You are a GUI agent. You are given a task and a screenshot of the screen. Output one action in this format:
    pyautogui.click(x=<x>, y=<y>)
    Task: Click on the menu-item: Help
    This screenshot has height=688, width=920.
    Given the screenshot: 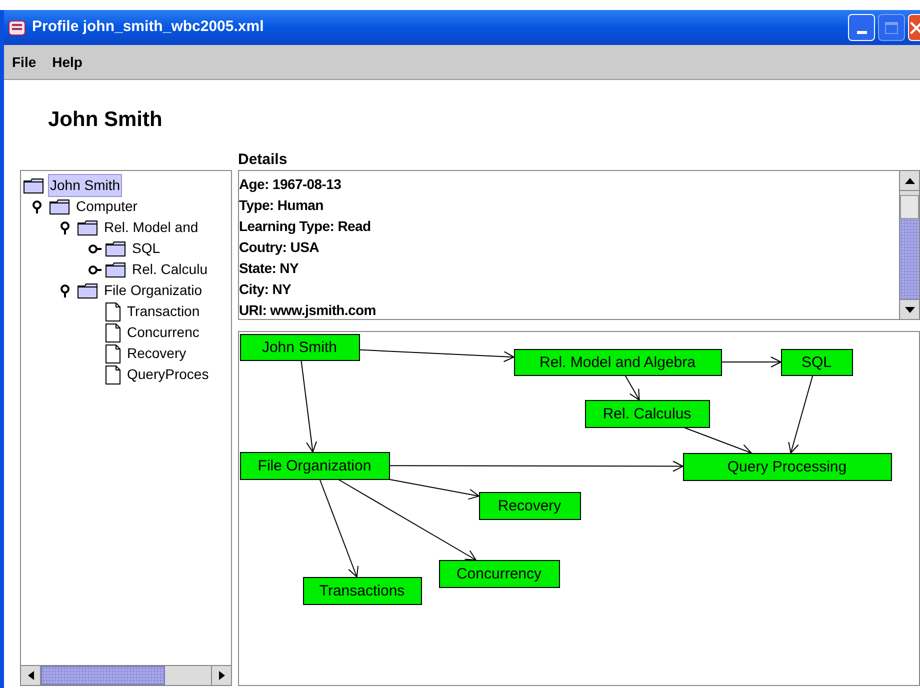 What is the action you would take?
    pyautogui.click(x=67, y=62)
    